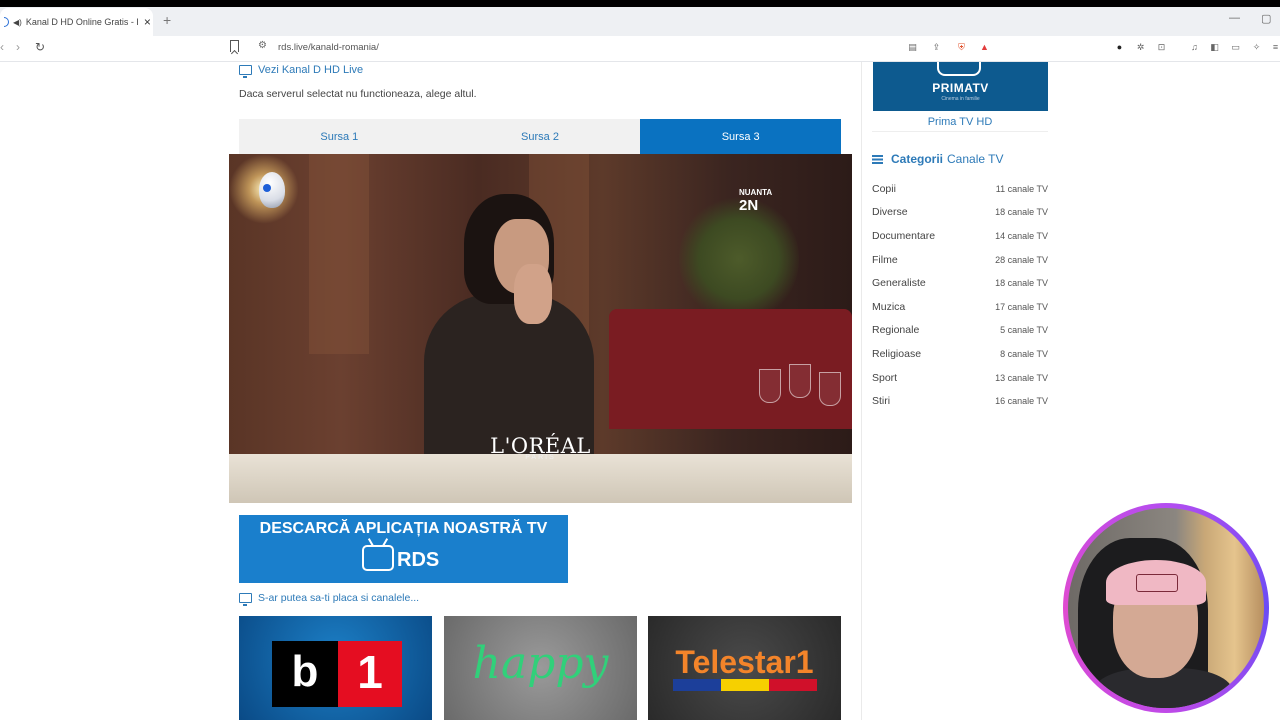 The width and height of the screenshot is (1280, 720). Describe the element at coordinates (917, 159) in the screenshot. I see `categories-heading-bold: Categorii` at that location.